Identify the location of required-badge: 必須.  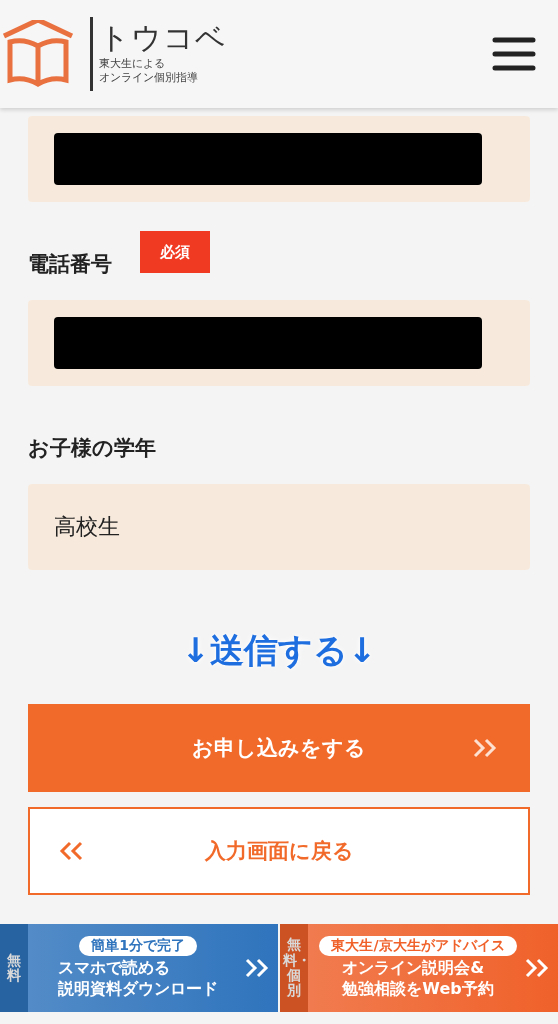
(175, 252).